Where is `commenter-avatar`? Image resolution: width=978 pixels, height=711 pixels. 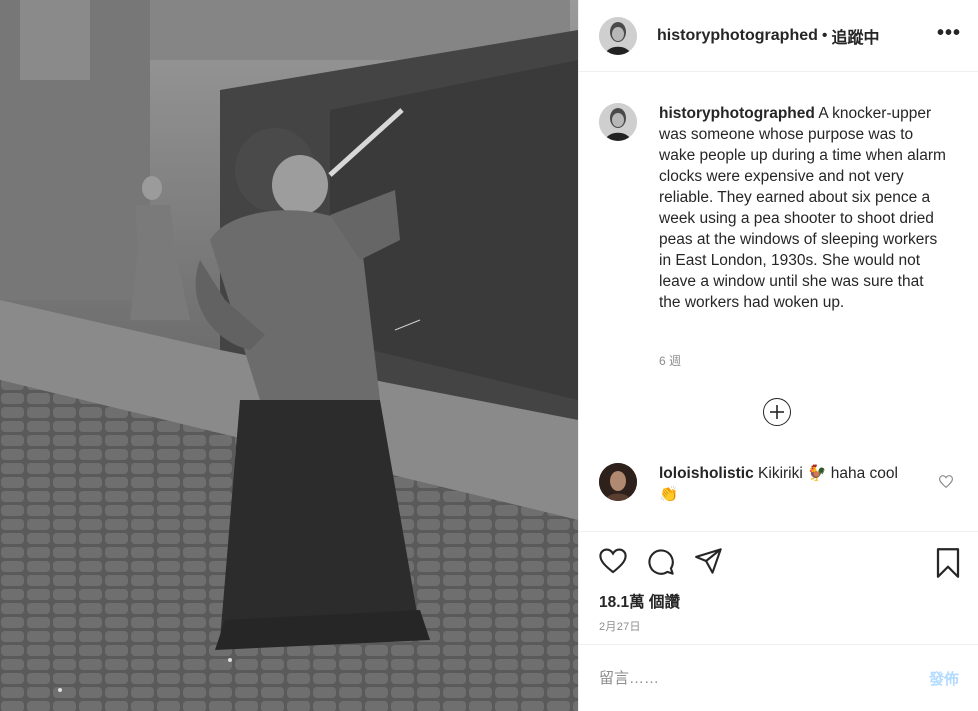
commenter-avatar is located at coordinates (618, 482).